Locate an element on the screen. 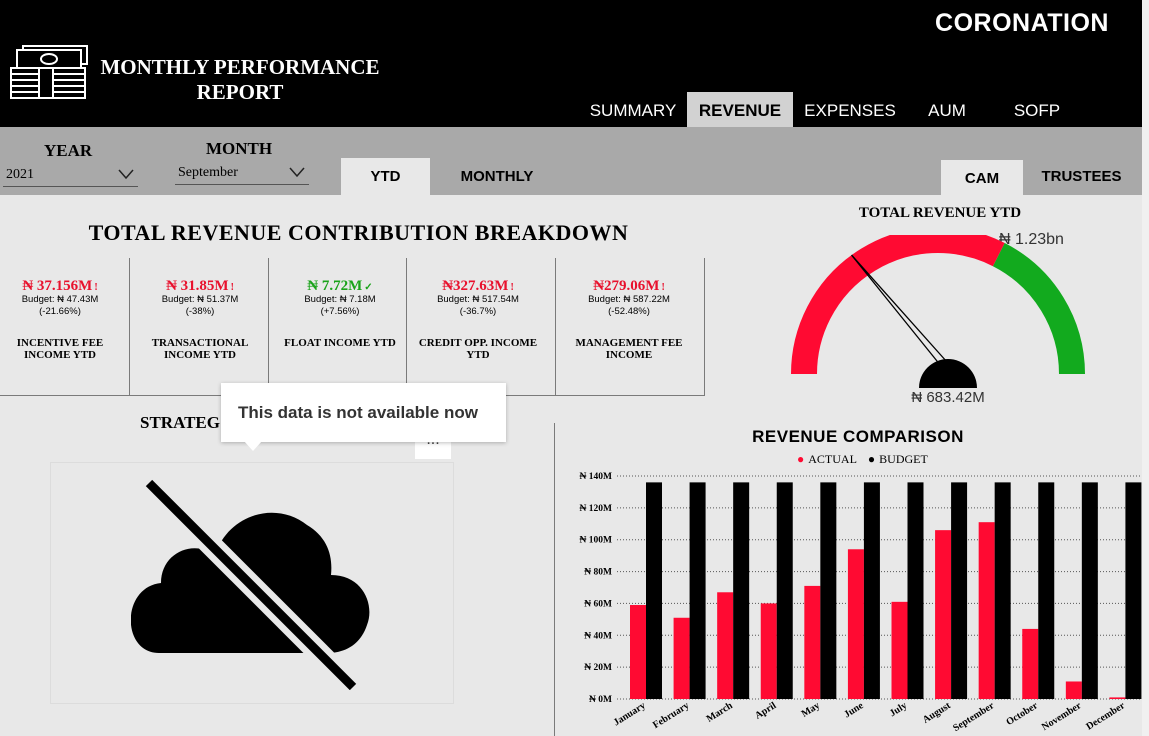 The image size is (1149, 736). bar-budget-december is located at coordinates (1133, 590).